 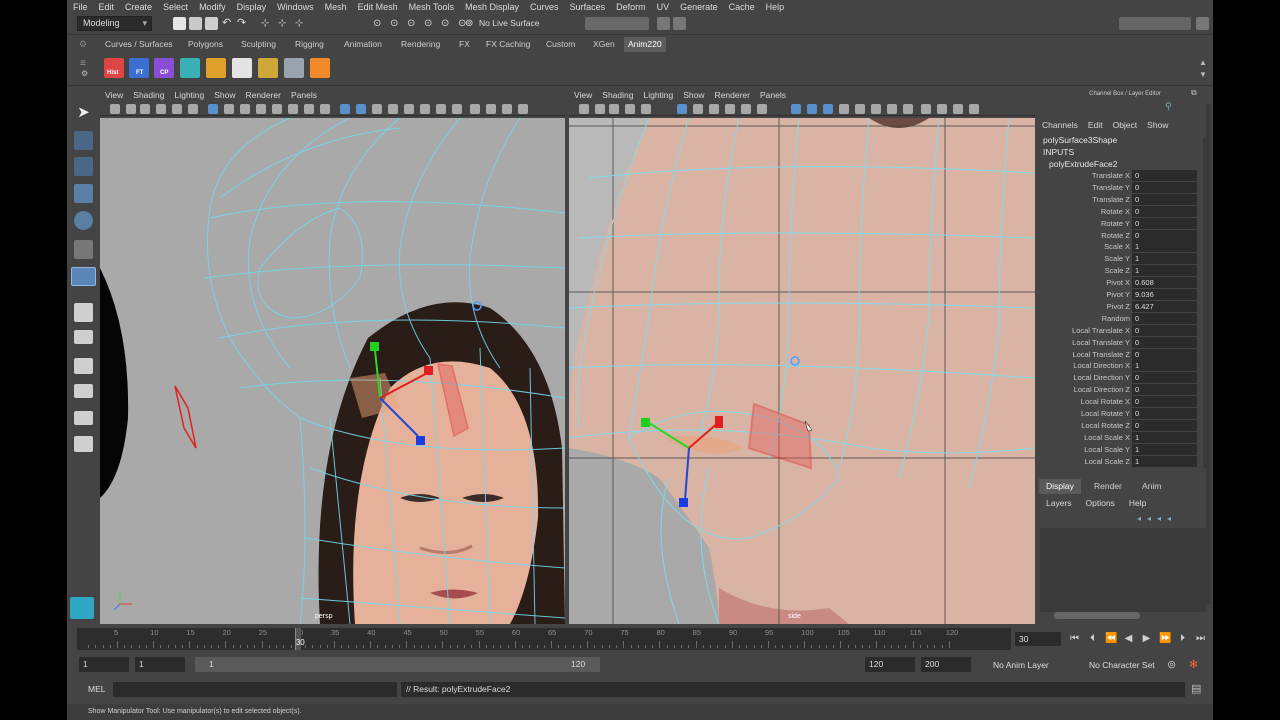 What do you see at coordinates (679, 23) in the screenshot?
I see `render-current-icon` at bounding box center [679, 23].